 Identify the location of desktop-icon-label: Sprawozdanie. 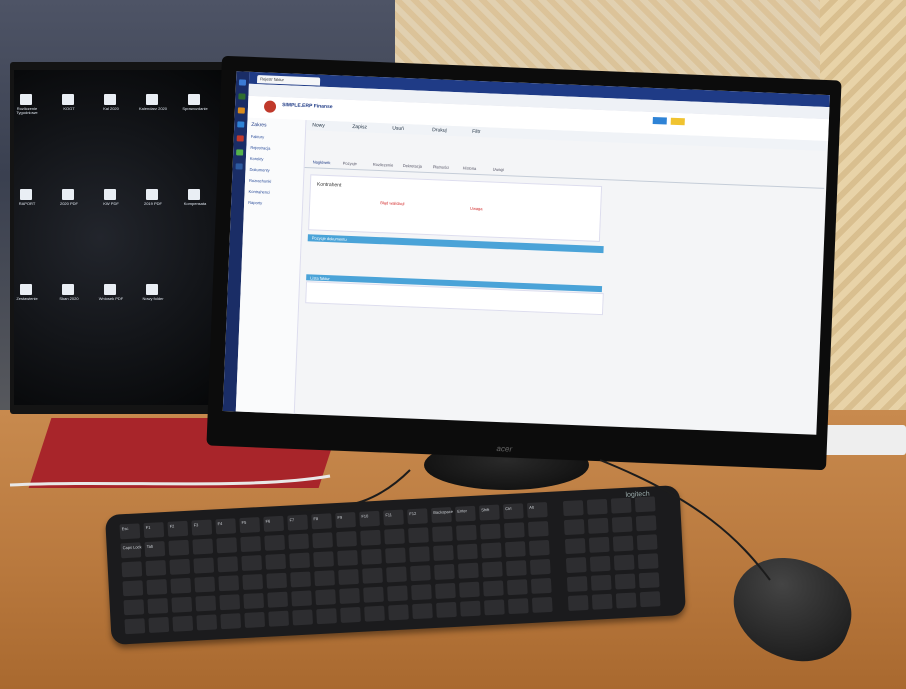
(195, 108).